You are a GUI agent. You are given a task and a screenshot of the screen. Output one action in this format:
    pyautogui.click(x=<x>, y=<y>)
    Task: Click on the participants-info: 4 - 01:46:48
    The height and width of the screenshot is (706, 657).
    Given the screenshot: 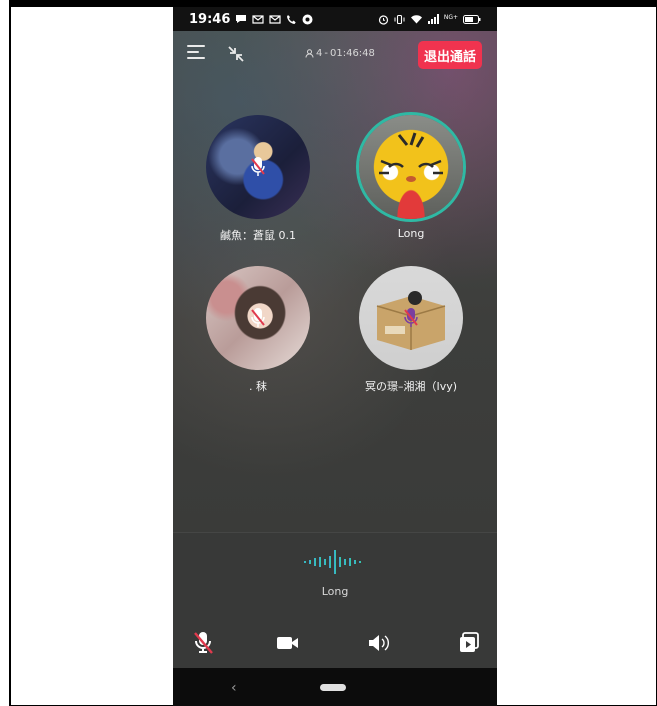 What is the action you would take?
    pyautogui.click(x=340, y=53)
    